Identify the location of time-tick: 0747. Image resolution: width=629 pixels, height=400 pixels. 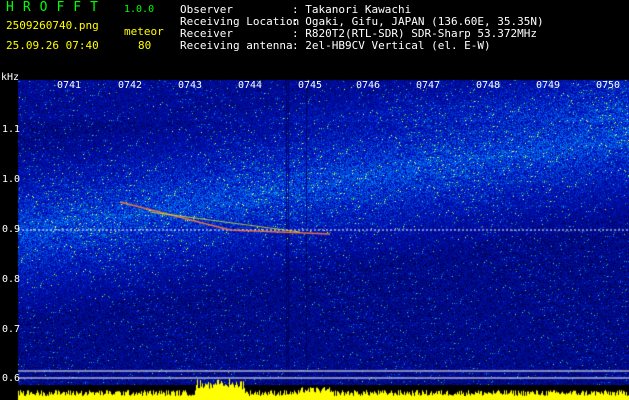
(428, 85).